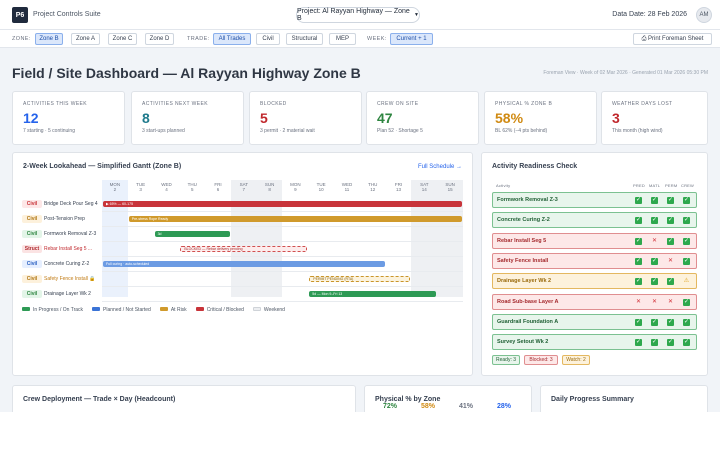 The image size is (720, 453). I want to click on gantt-task-name: Safety Fence Install 🔒, so click(70, 279).